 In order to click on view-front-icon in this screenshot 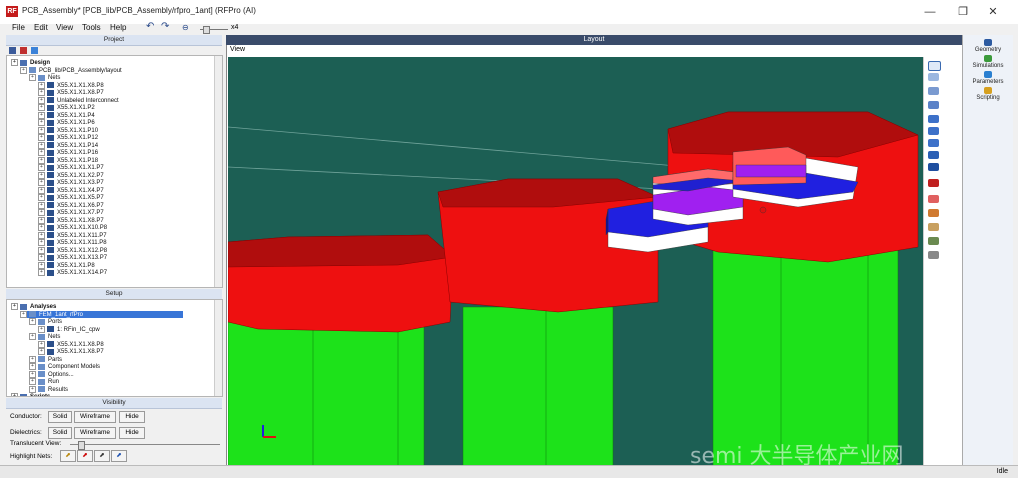, I will do `click(933, 143)`.